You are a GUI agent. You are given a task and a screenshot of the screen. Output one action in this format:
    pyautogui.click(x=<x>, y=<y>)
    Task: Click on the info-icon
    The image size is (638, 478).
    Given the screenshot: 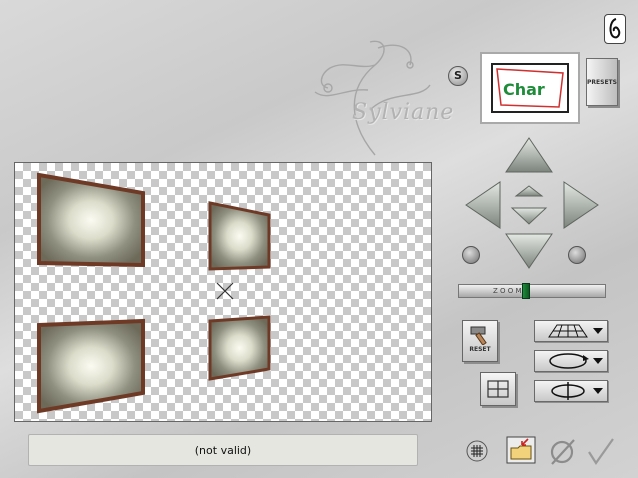 What is the action you would take?
    pyautogui.click(x=615, y=29)
    